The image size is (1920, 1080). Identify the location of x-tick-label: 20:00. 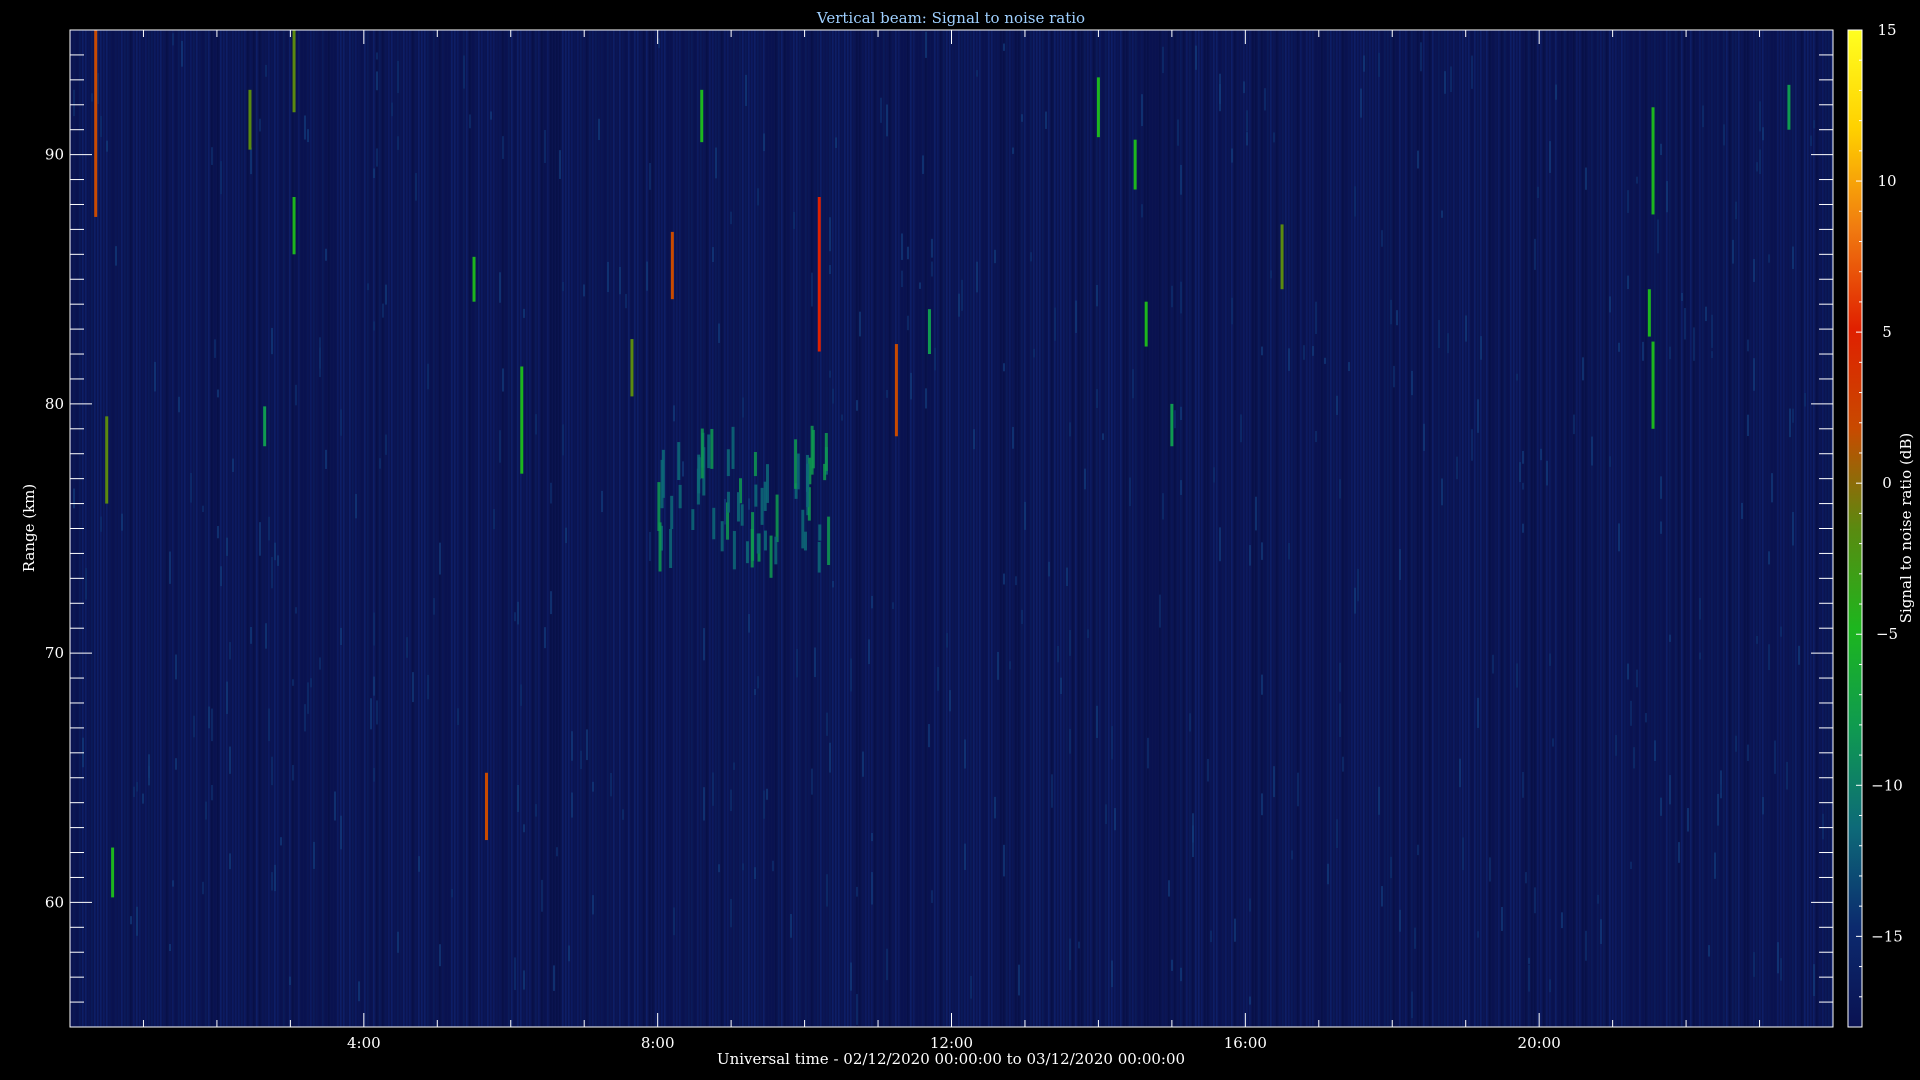
(1539, 1043).